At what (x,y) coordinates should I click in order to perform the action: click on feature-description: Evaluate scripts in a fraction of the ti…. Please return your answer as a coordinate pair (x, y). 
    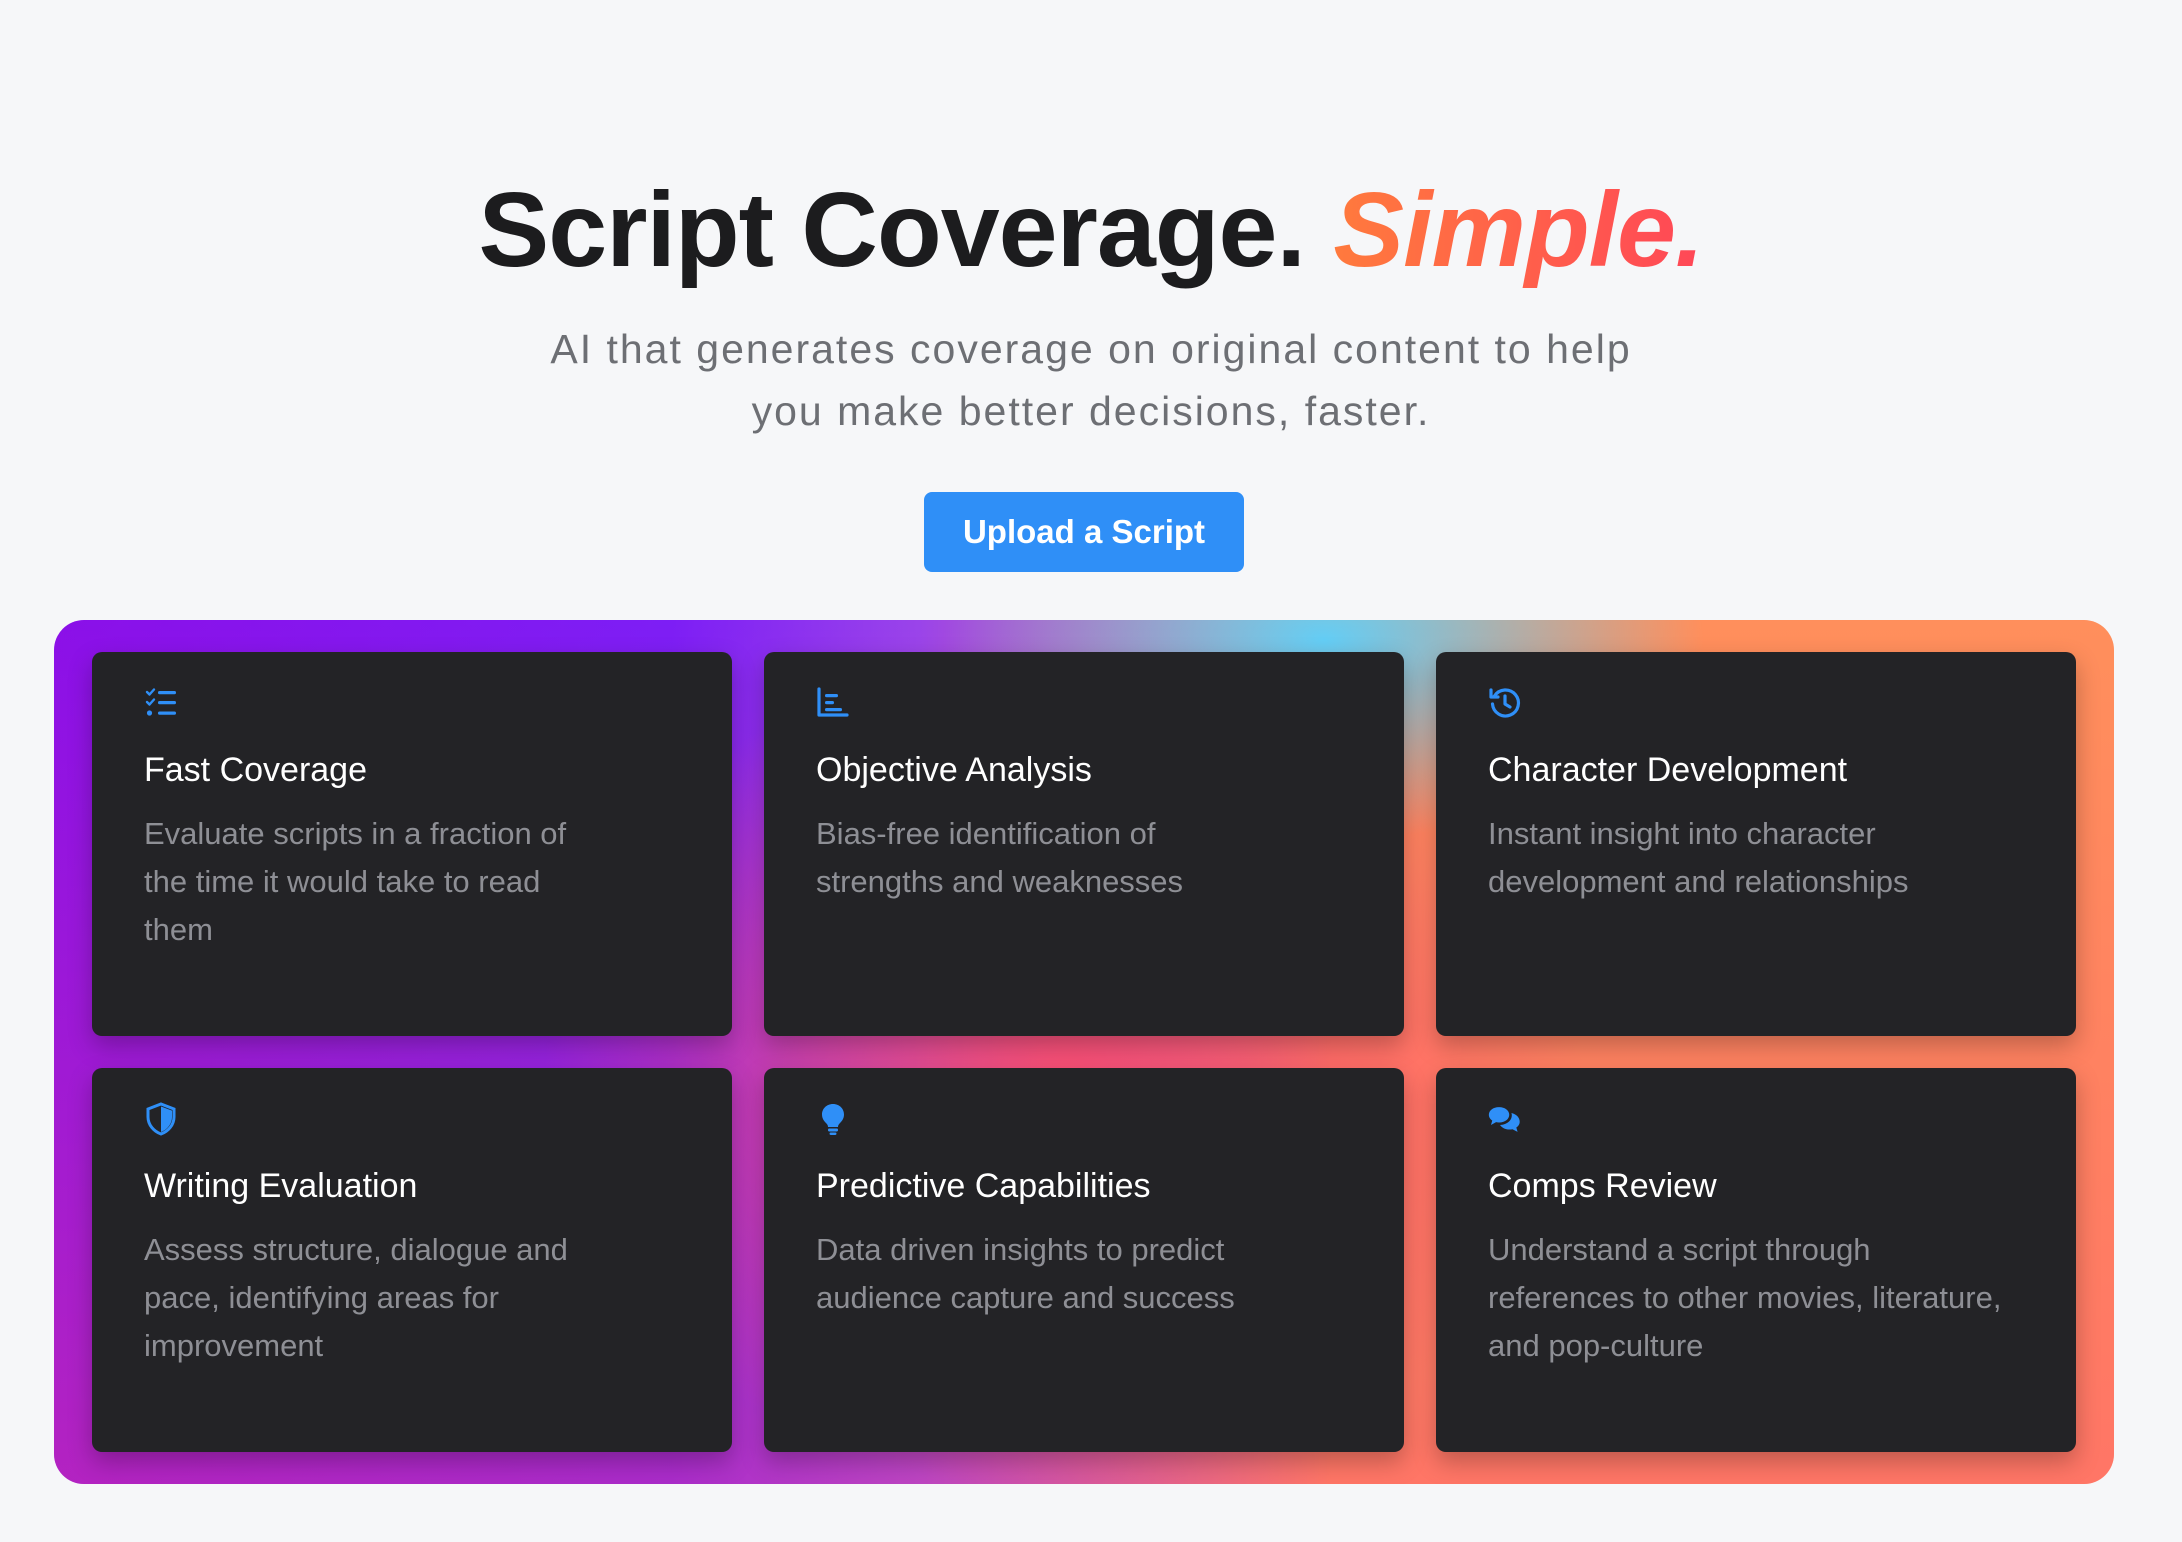
    Looking at the image, I should click on (355, 881).